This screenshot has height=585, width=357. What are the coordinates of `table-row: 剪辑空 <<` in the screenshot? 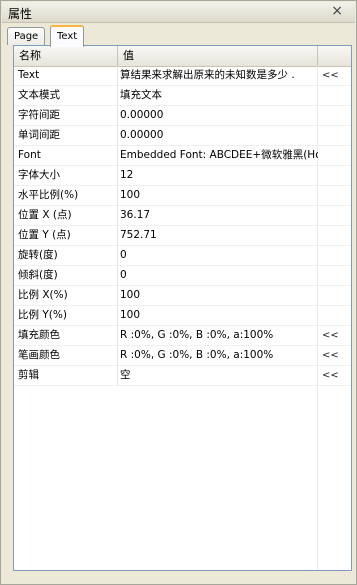 It's located at (182, 376).